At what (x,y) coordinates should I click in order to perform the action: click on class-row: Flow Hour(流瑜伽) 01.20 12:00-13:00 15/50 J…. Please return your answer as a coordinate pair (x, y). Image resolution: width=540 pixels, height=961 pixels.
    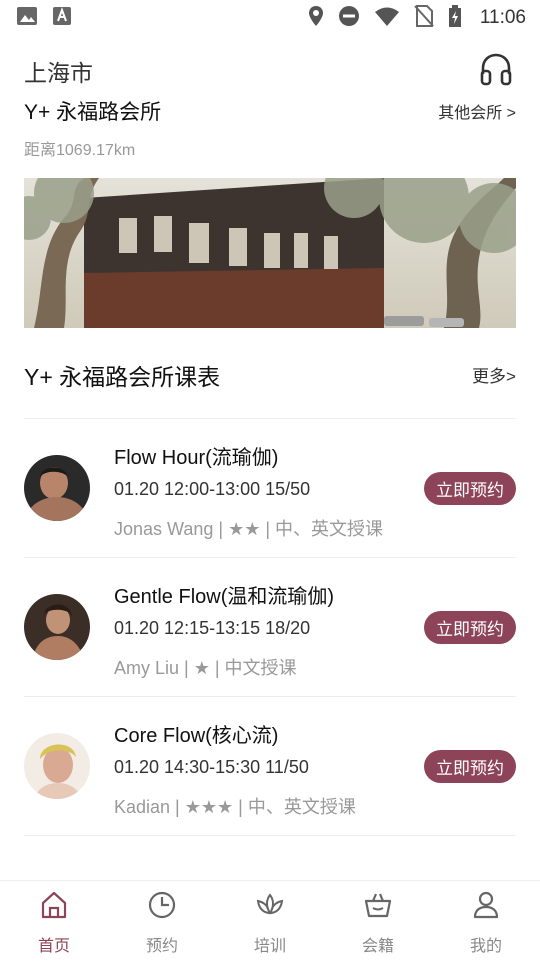
    Looking at the image, I should click on (270, 488).